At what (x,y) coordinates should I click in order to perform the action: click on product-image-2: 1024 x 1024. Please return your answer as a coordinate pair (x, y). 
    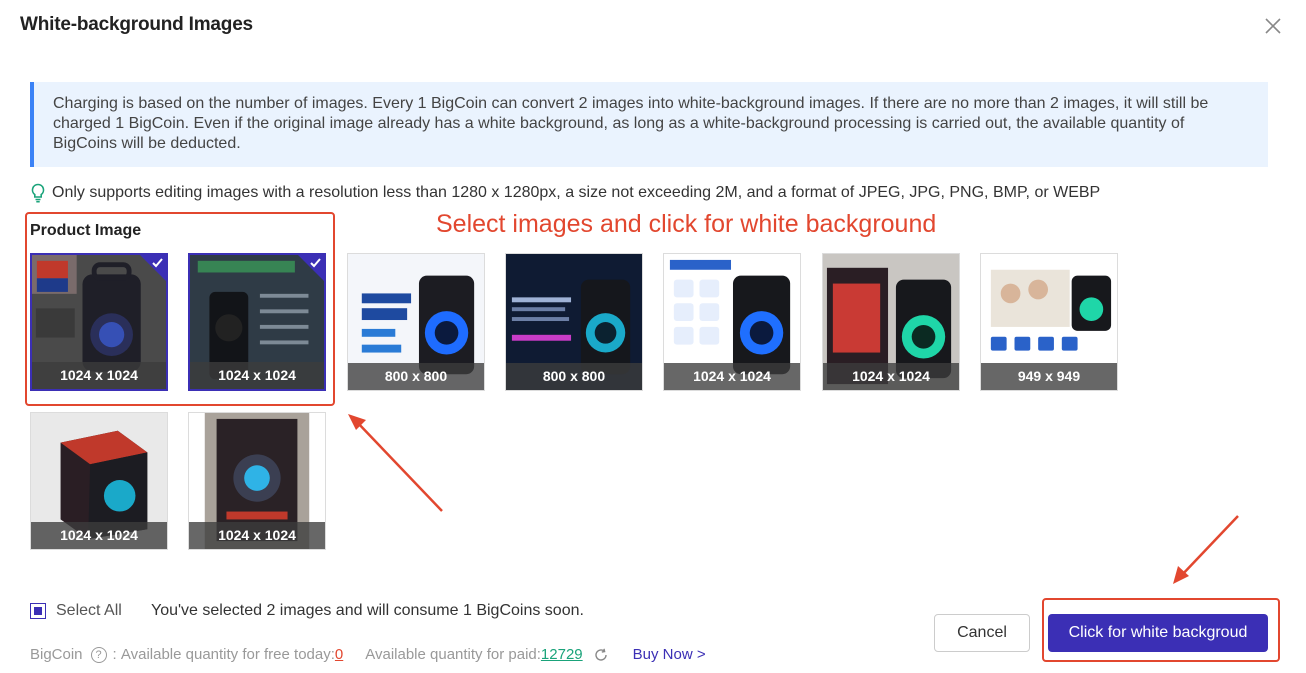
    Looking at the image, I should click on (257, 322).